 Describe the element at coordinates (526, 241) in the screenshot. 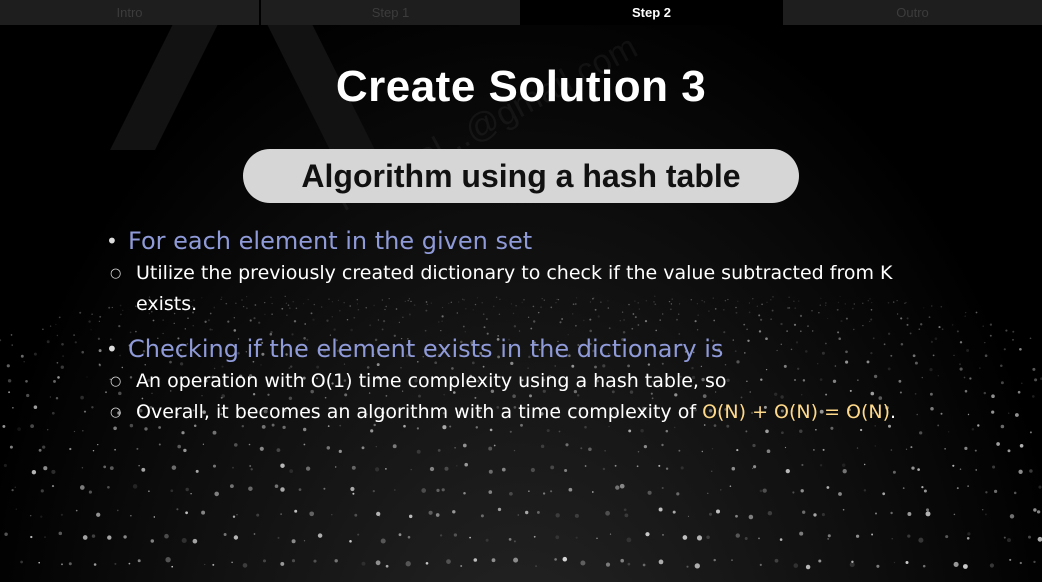

I see `bullet-item-1: • For each element in the given set` at that location.